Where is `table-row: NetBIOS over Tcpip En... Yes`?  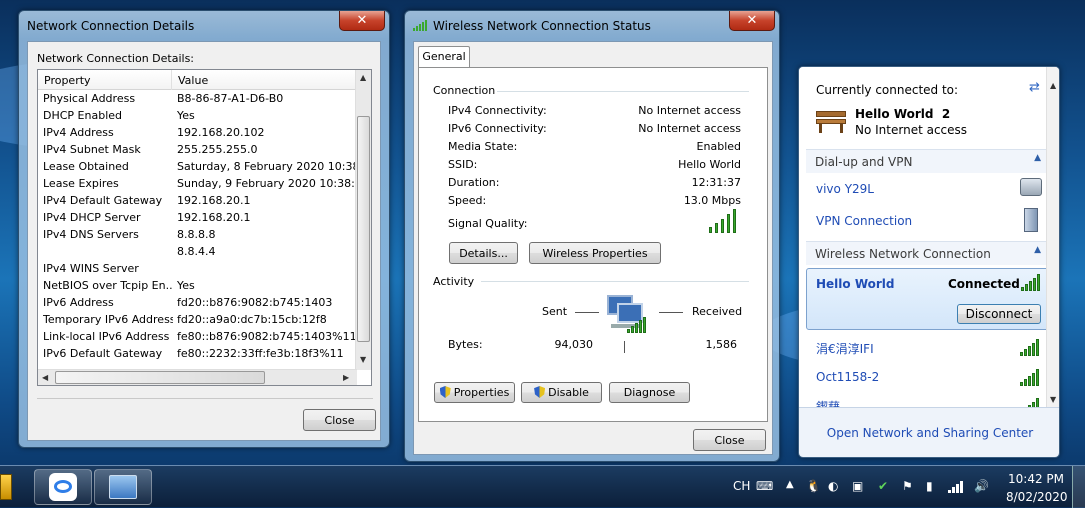
table-row: NetBIOS over Tcpip En... Yes is located at coordinates (198, 287).